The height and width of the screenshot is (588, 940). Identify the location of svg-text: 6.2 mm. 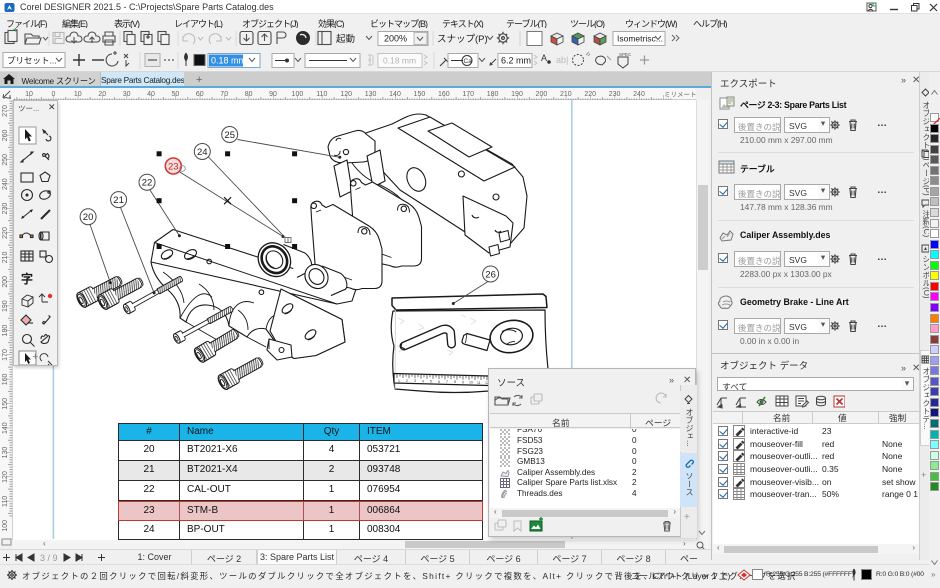
(516, 61).